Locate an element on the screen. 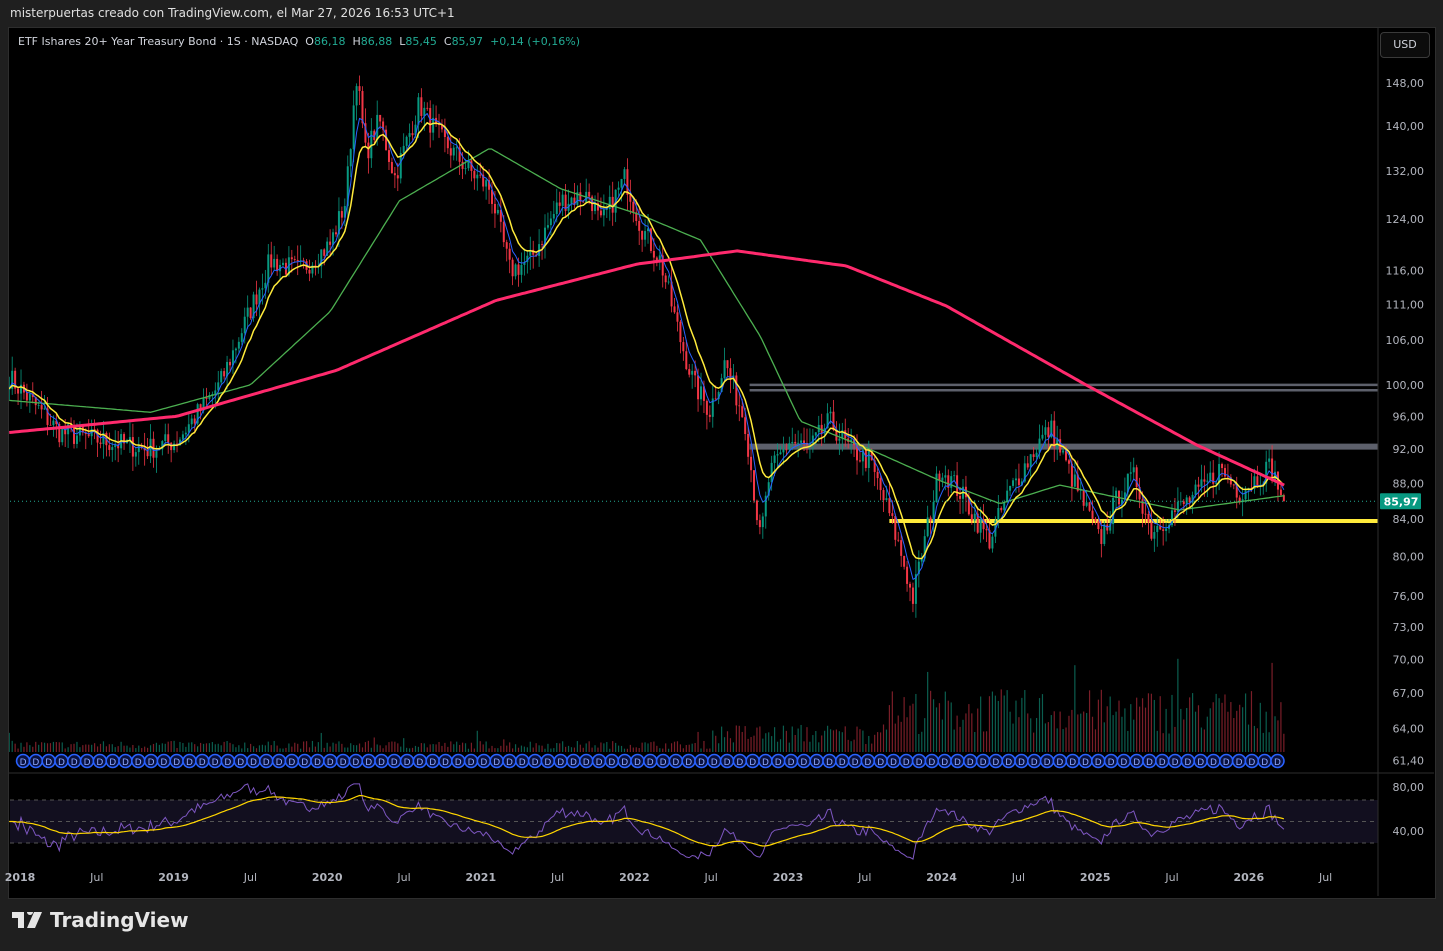 Image resolution: width=1443 pixels, height=951 pixels. time-tick-label: Jul is located at coordinates (557, 877).